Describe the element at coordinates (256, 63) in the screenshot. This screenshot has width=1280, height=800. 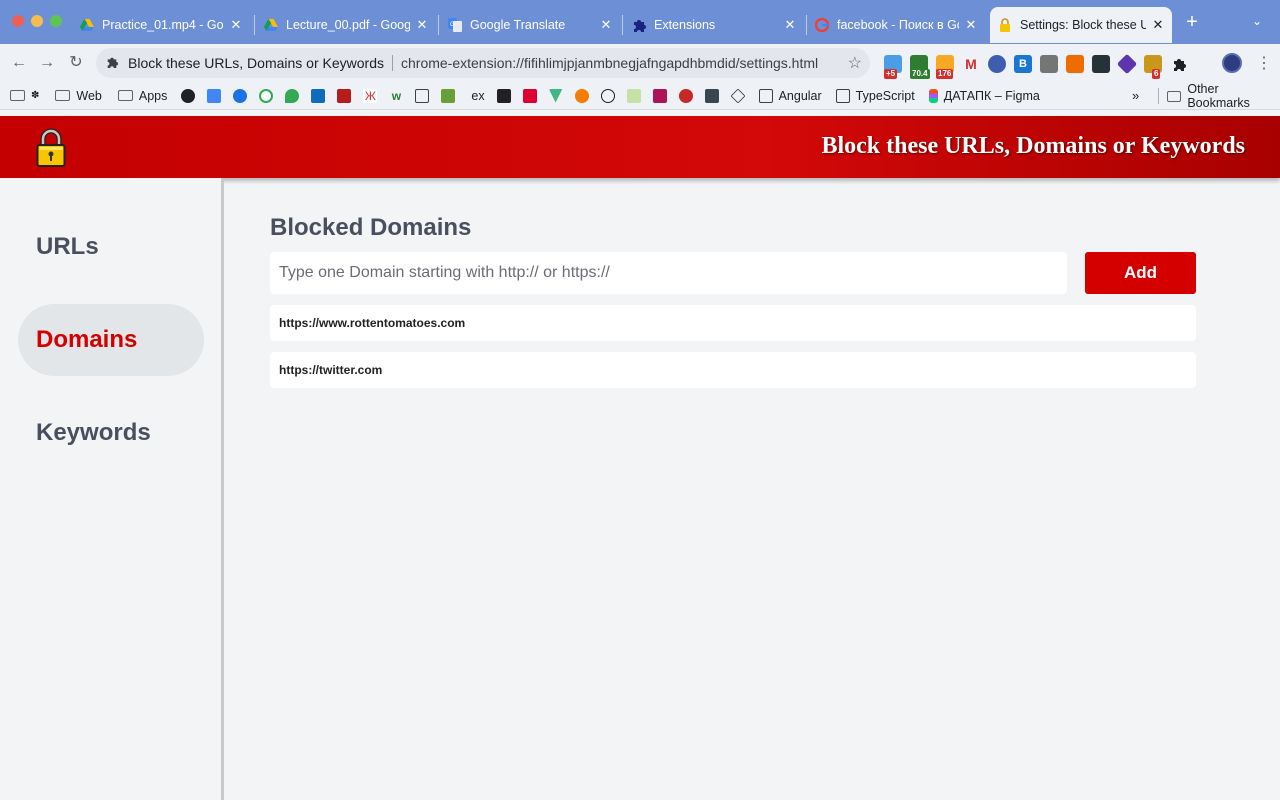
I see `omnibox-page-title: Block these URLs, Domains or Keywords` at that location.